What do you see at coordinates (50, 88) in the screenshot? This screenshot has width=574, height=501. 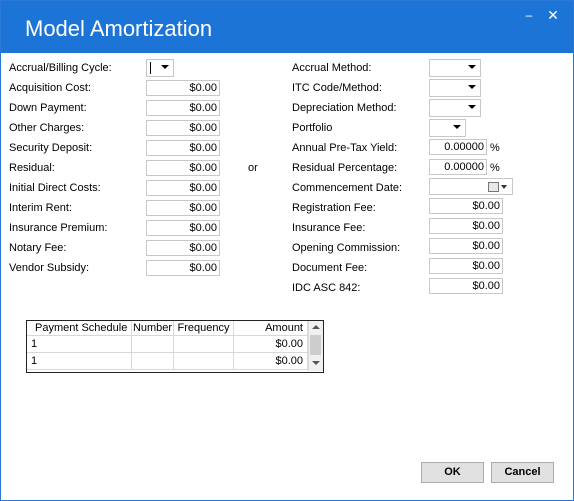 I see `acquisition-cost-label: Acquisition Cost:` at bounding box center [50, 88].